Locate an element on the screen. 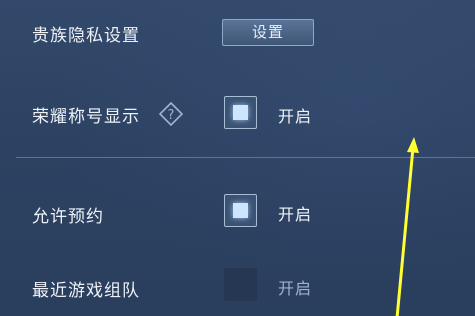  section-divider is located at coordinates (245, 157).